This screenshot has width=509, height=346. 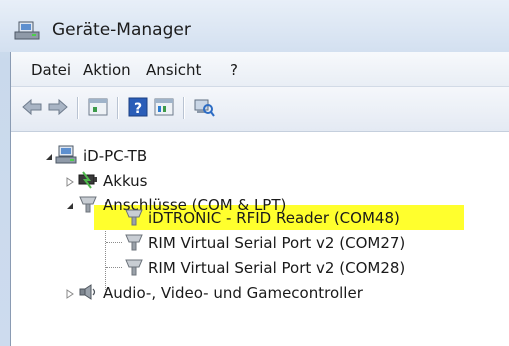 I want to click on details-icon, so click(x=164, y=107).